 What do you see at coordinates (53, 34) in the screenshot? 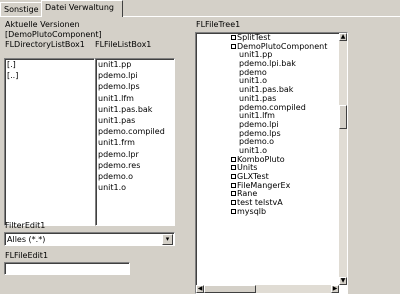
I see `component-label: [DemoPlutoComponent]` at bounding box center [53, 34].